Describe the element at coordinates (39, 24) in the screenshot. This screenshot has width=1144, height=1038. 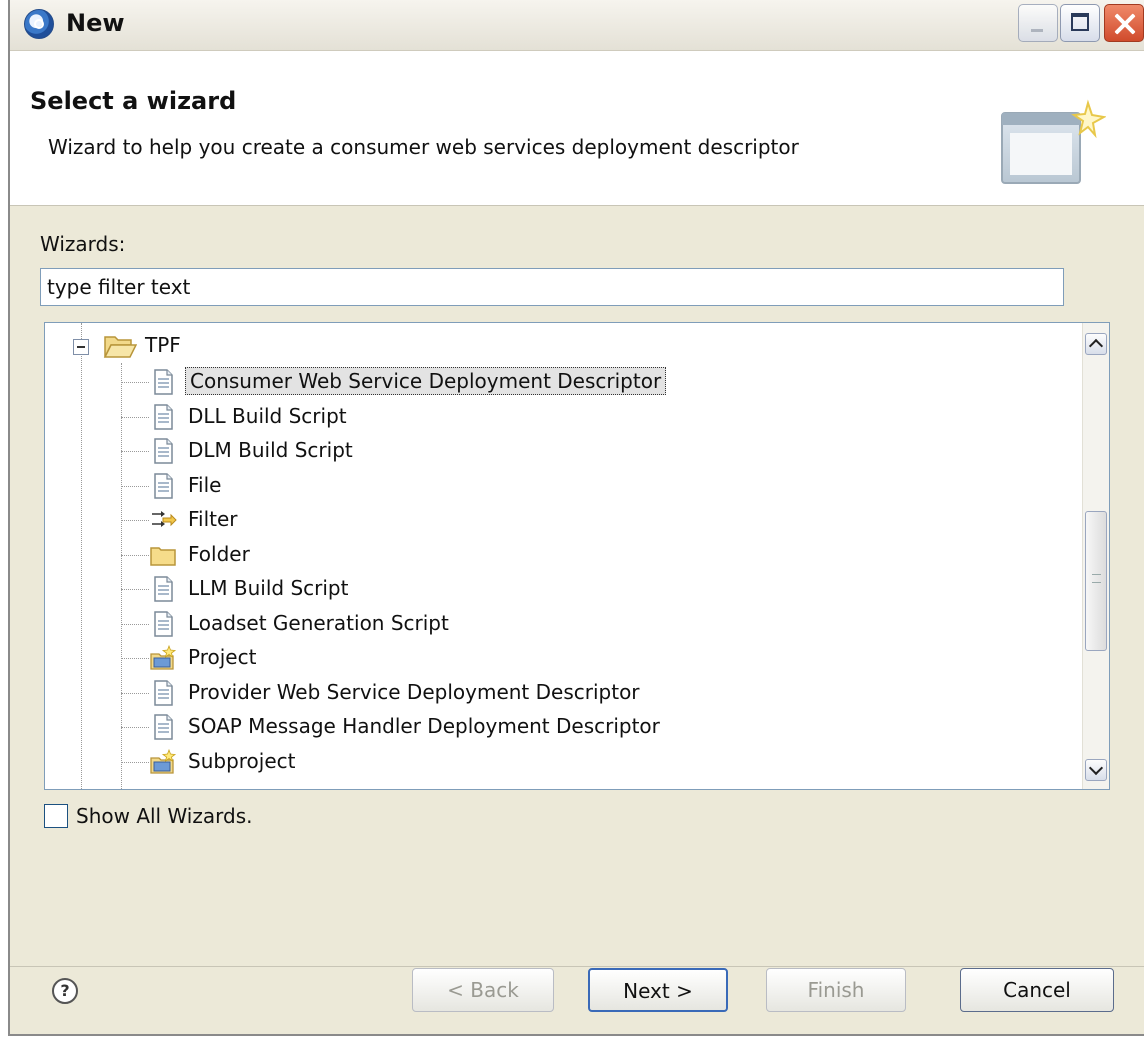
I see `eclipse-app-icon` at that location.